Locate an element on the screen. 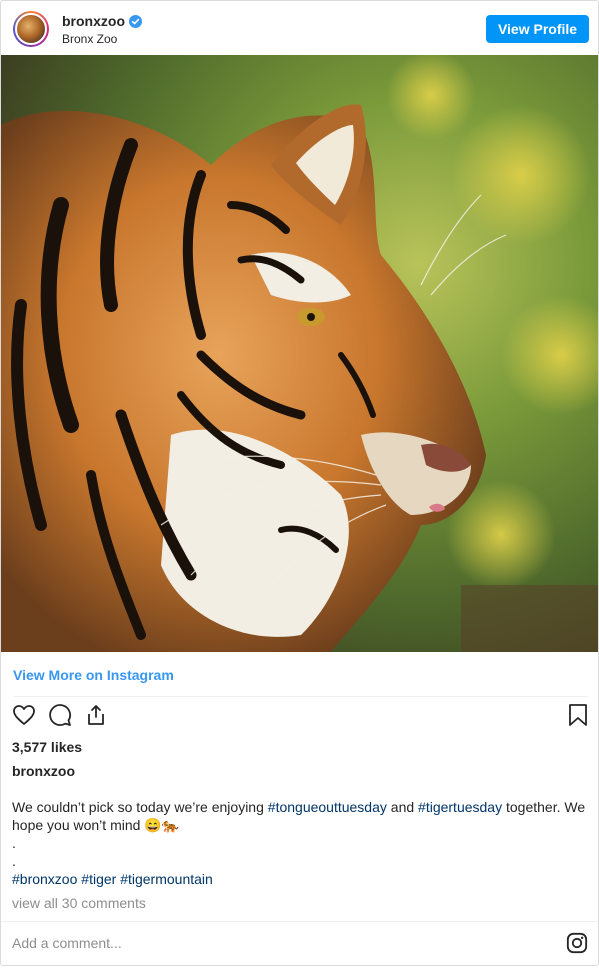 The image size is (599, 977). hashtag-link: #tongueouttuesday is located at coordinates (327, 807).